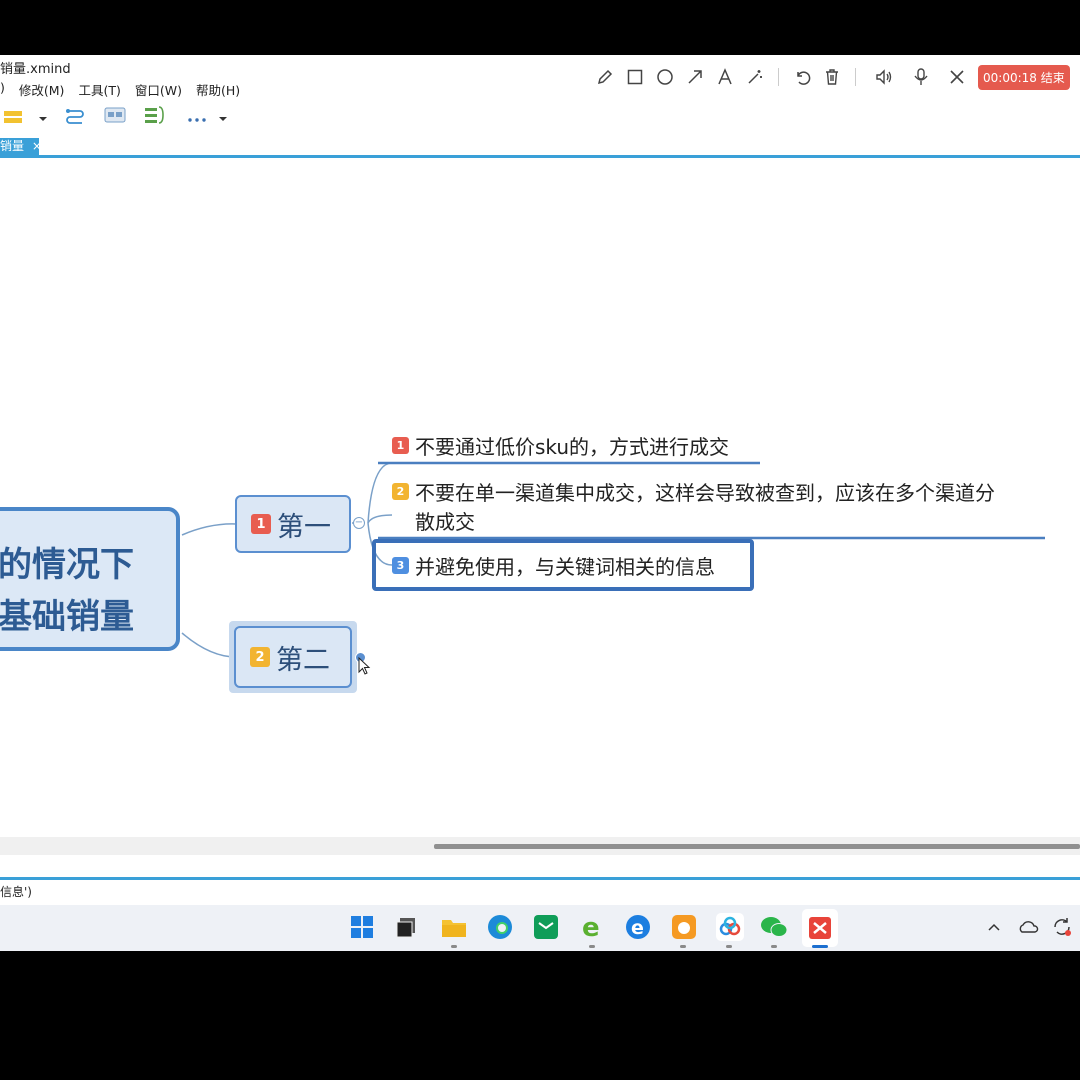 This screenshot has width=1080, height=1080. What do you see at coordinates (1028, 927) in the screenshot?
I see `onedrive-cloud-icon` at bounding box center [1028, 927].